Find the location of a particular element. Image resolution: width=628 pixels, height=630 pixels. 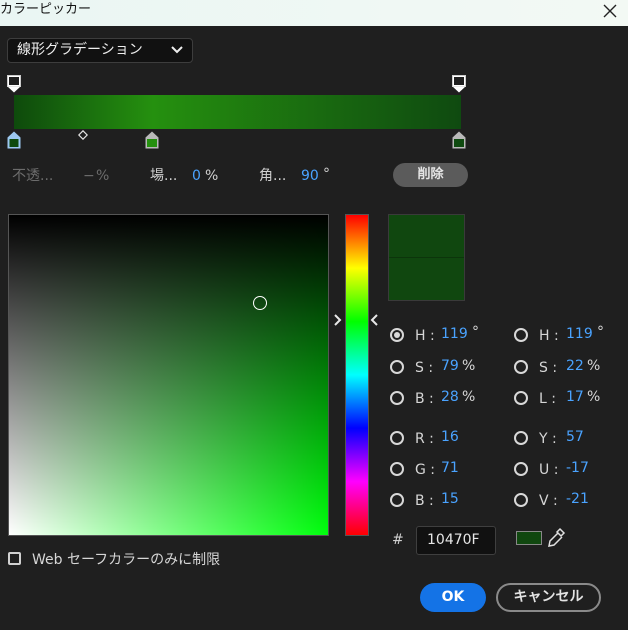

radio-yuv-v is located at coordinates (521, 500).